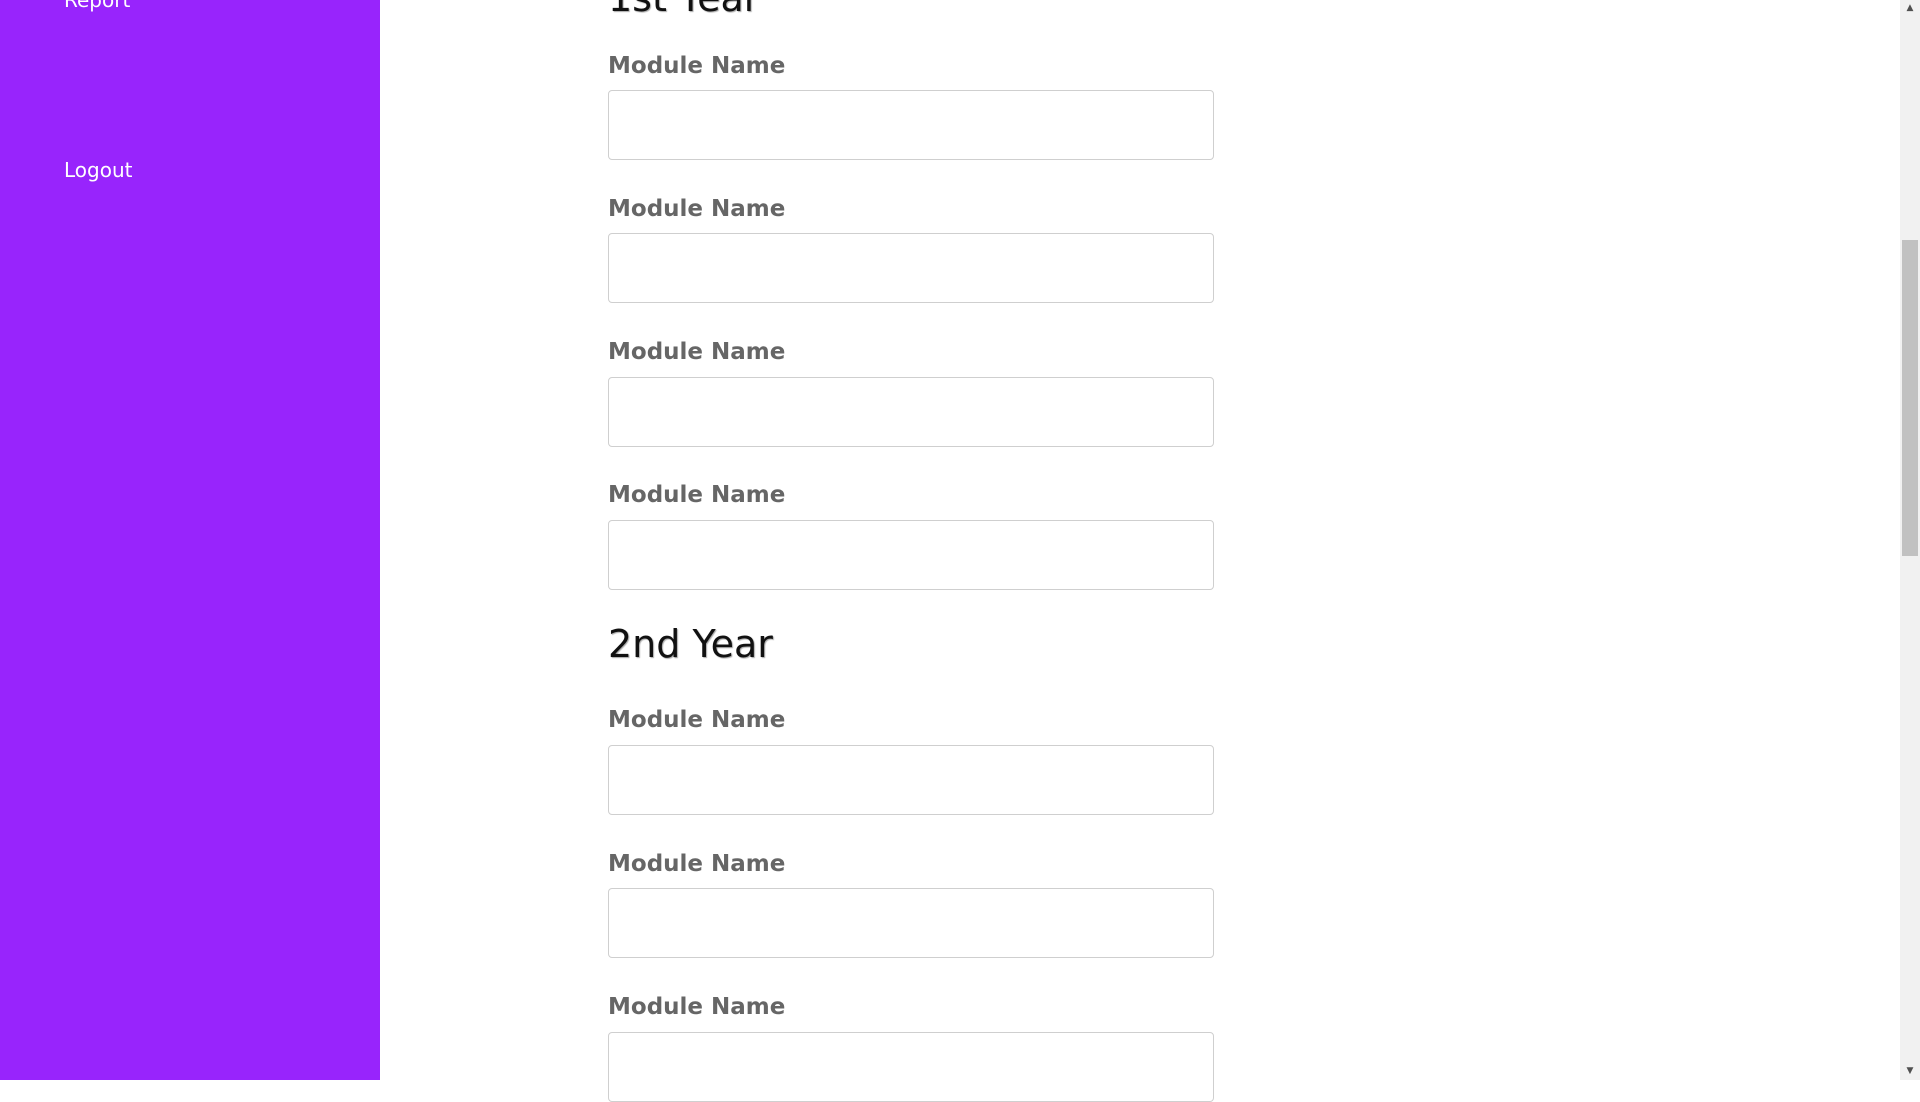 The image size is (1920, 1102). I want to click on triangle-up-icon: ▲, so click(1910, 8).